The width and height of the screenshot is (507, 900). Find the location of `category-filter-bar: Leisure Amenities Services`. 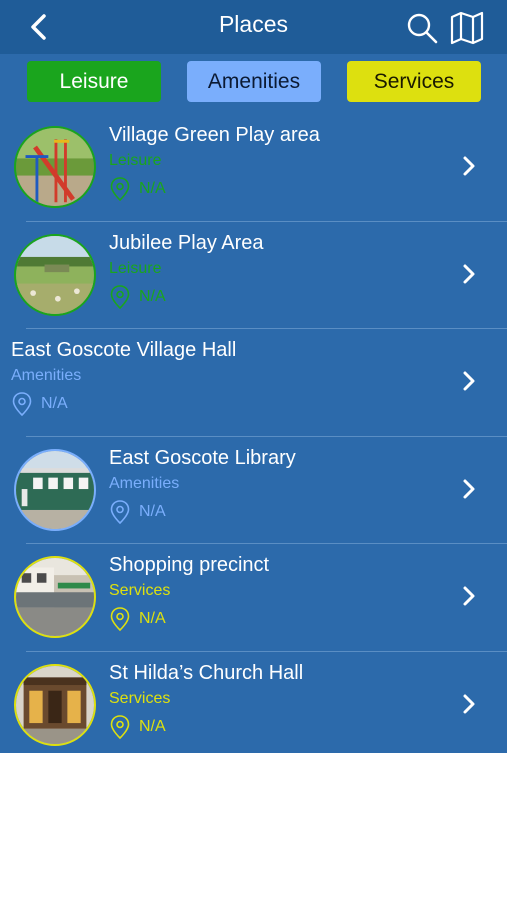

category-filter-bar: Leisure Amenities Services is located at coordinates (253, 84).